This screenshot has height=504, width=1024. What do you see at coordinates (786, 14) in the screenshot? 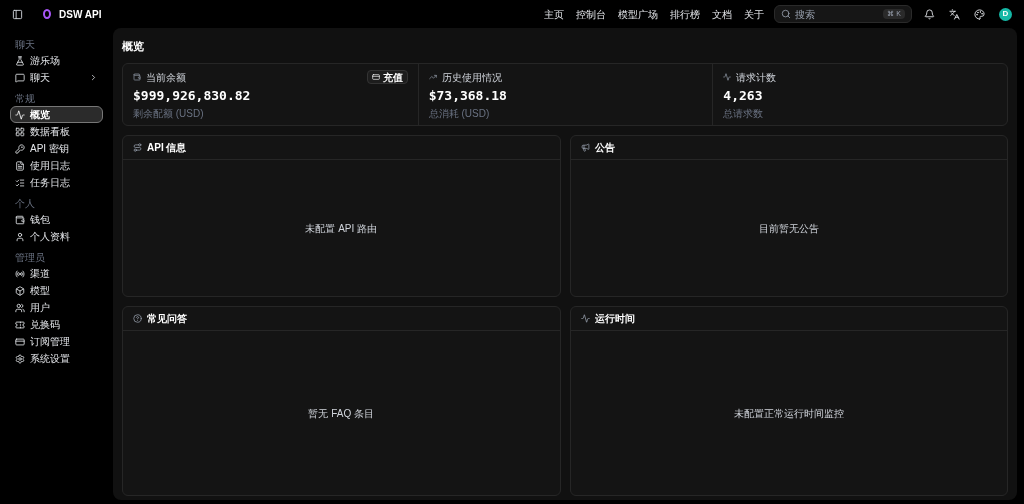
I see `search-icon` at bounding box center [786, 14].